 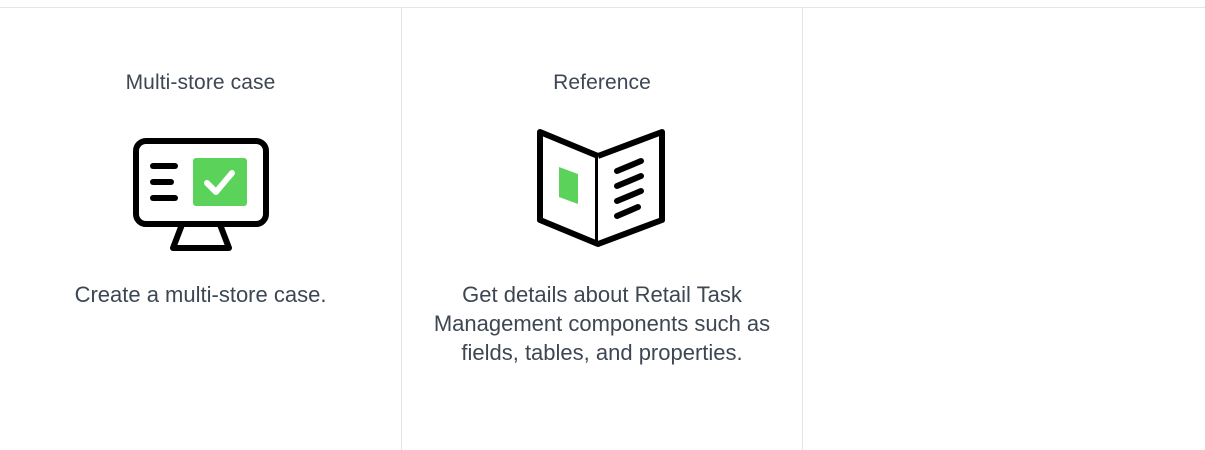 I want to click on card-description: Create a multi-store case., so click(x=200, y=294).